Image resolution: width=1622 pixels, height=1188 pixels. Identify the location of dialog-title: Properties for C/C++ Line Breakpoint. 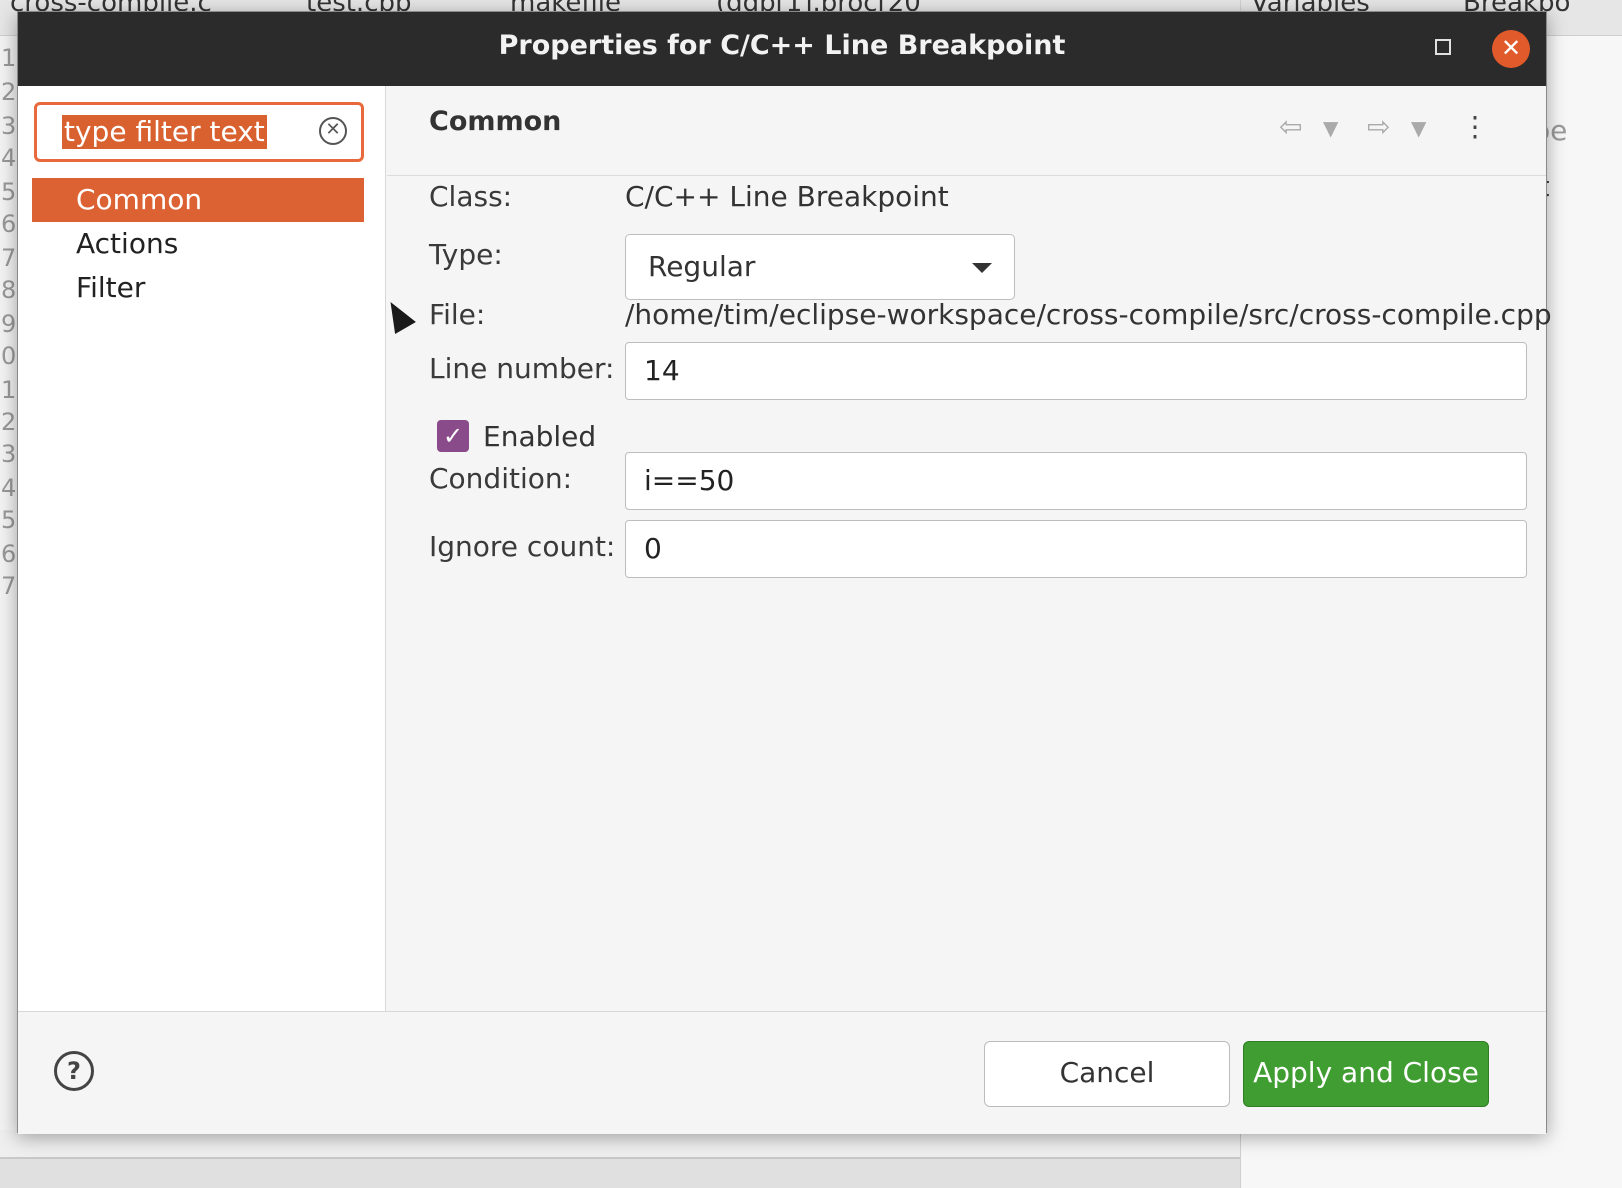
(782, 45).